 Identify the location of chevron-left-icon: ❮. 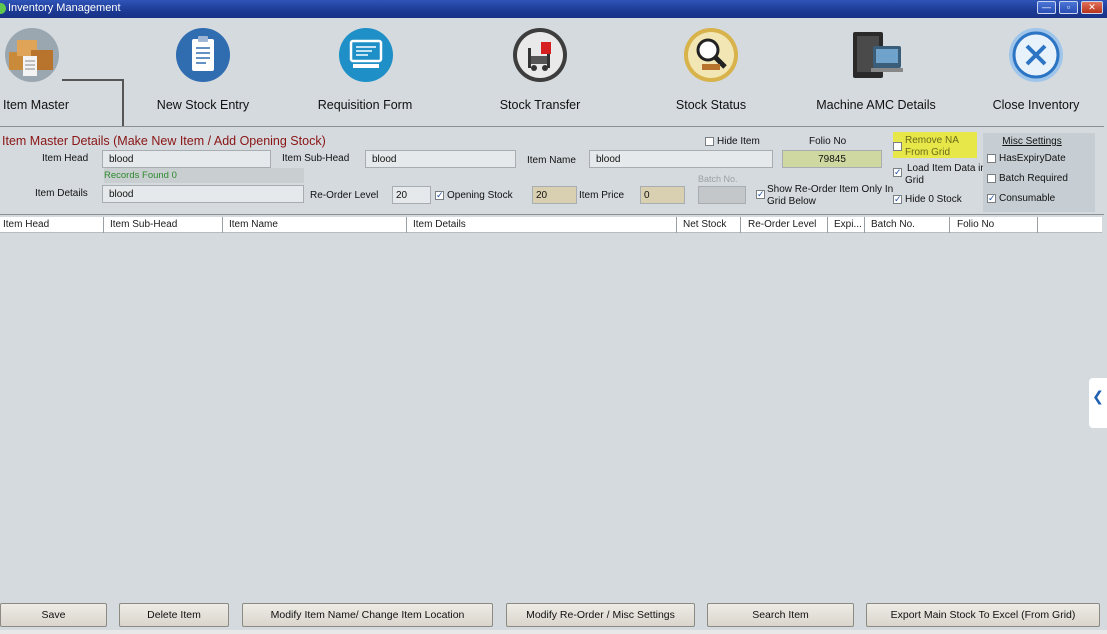
(1098, 396).